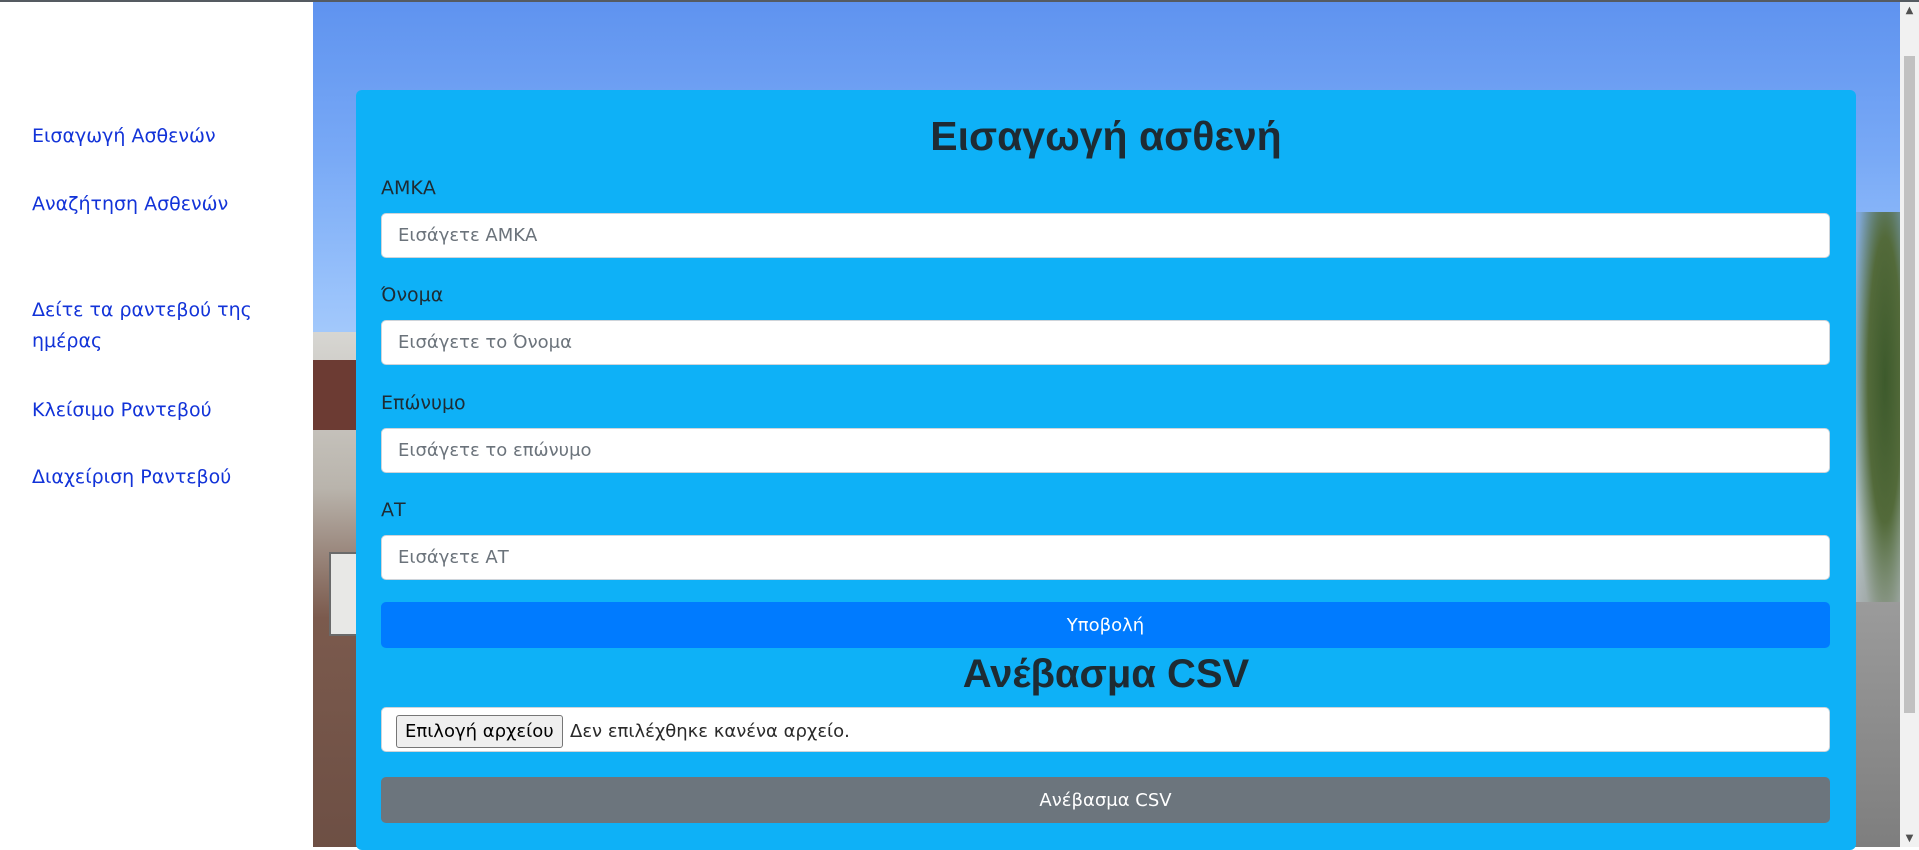 The image size is (1919, 850). What do you see at coordinates (1105, 625) in the screenshot?
I see `submit-button: Υποβολή` at bounding box center [1105, 625].